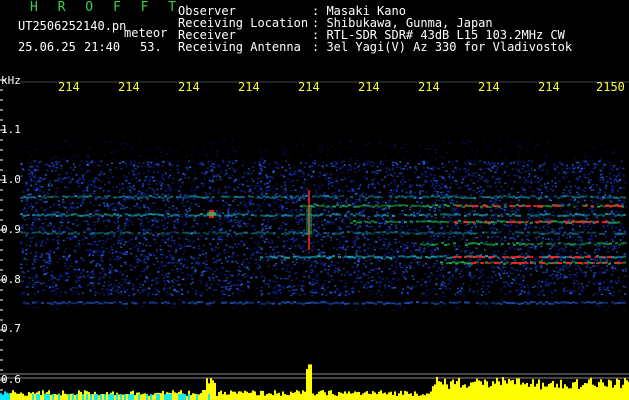 The height and width of the screenshot is (400, 629). Describe the element at coordinates (610, 87) in the screenshot. I see `x-tick-label: 2150` at that location.